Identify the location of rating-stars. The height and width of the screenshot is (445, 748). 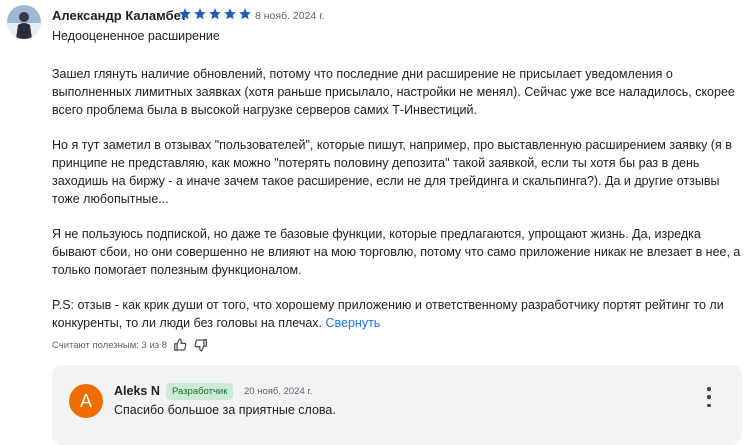
(215, 15).